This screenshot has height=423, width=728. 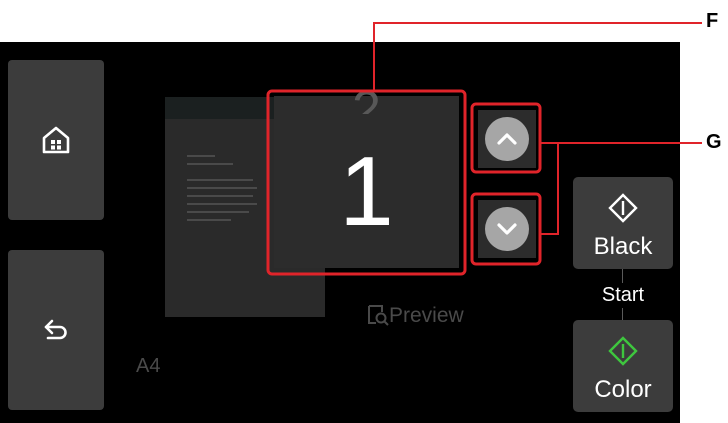 I want to click on callout-g-label: G, so click(x=714, y=142).